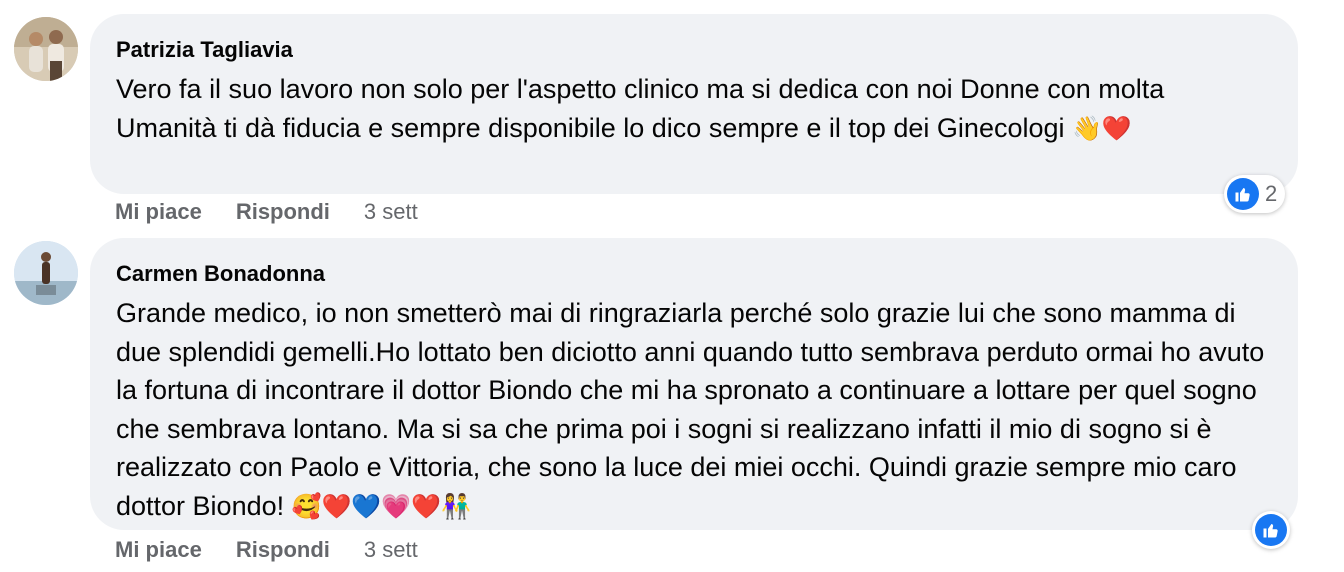 The height and width of the screenshot is (572, 1344). Describe the element at coordinates (1087, 129) in the screenshot. I see `waving-hand-emoji: 👋` at that location.